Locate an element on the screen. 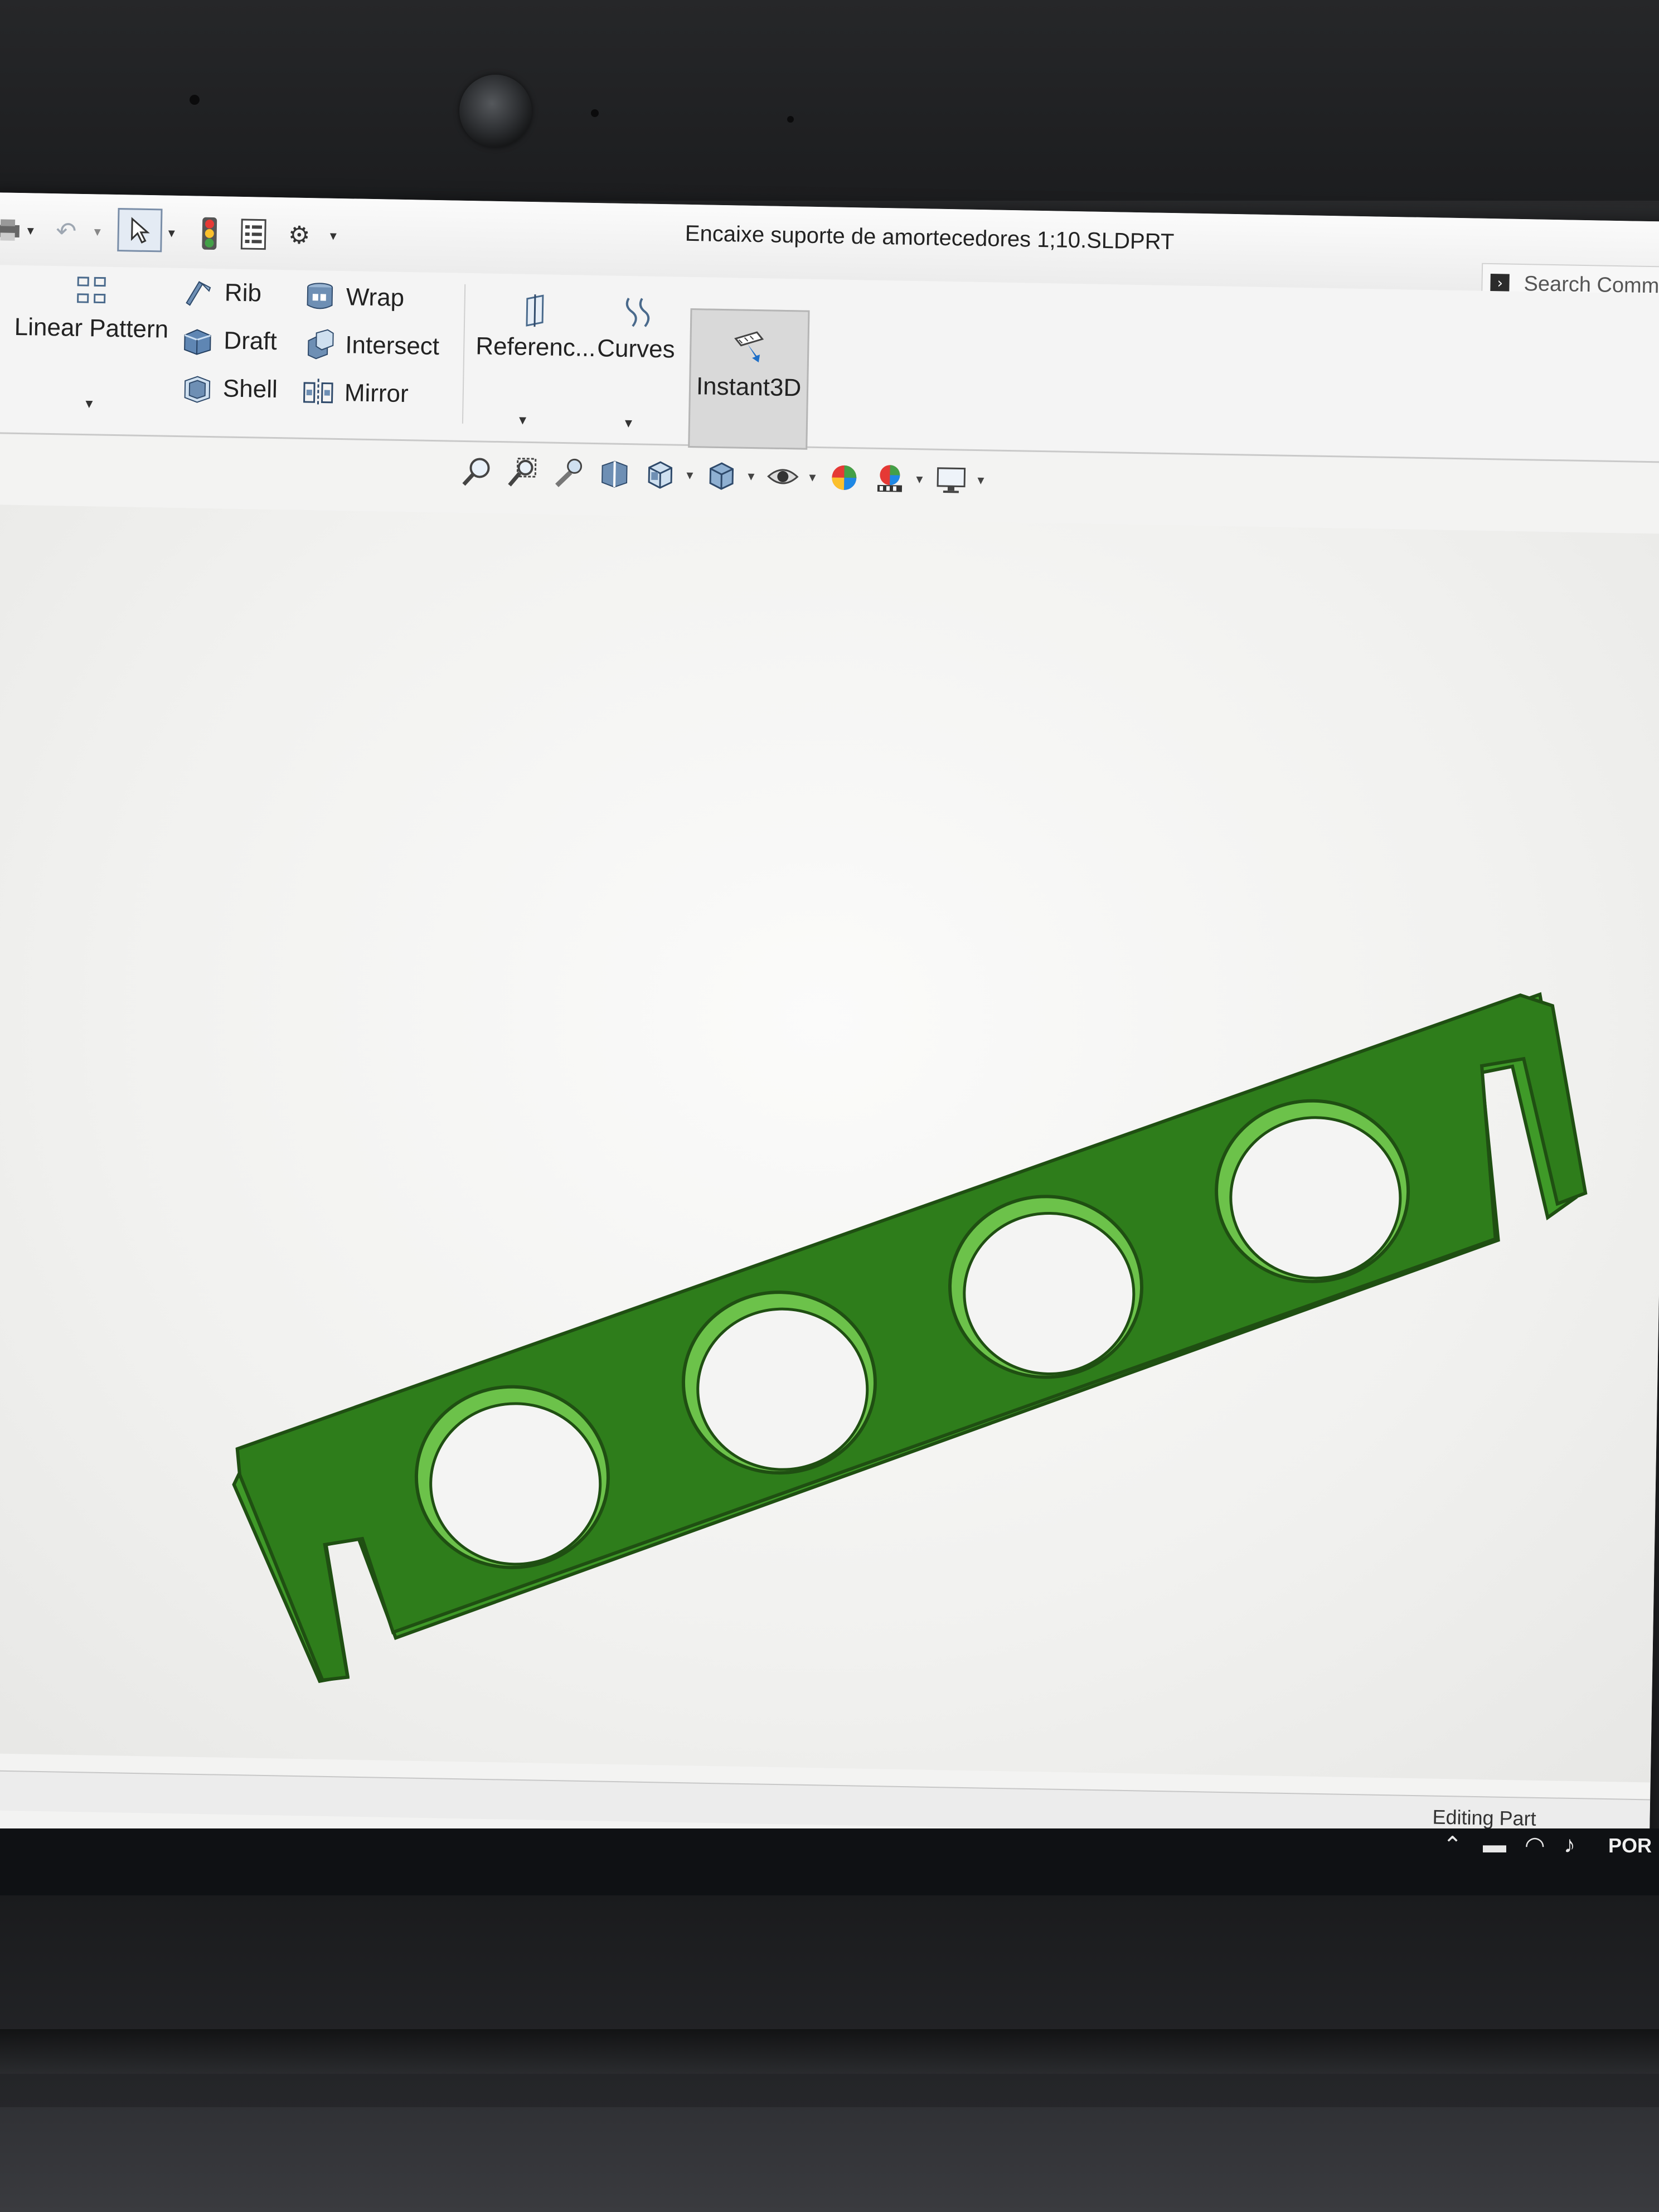 This screenshot has width=1659, height=2212. monitor-bezel-top is located at coordinates (829, 100).